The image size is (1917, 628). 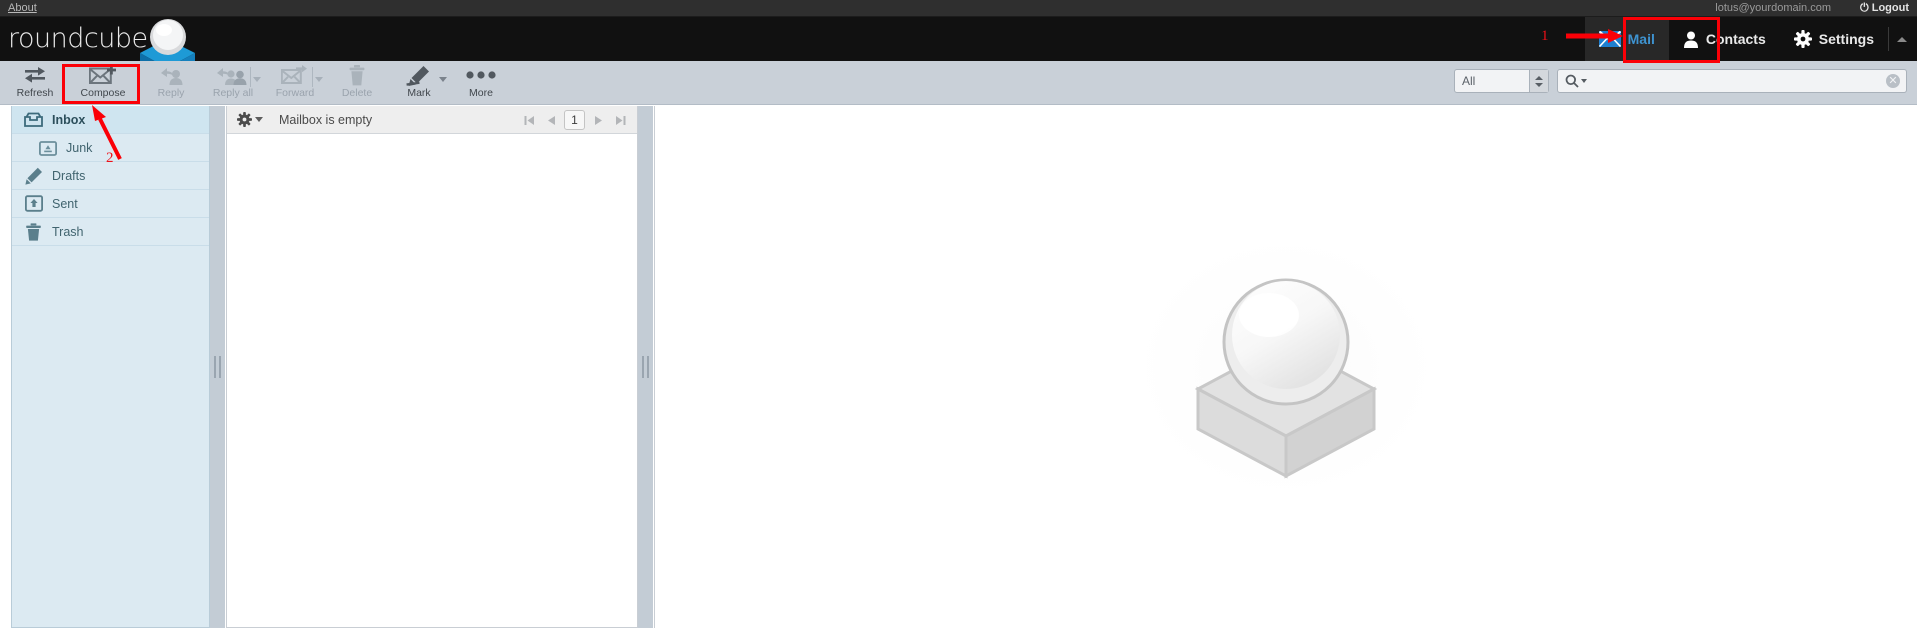 I want to click on first-page-button, so click(x=529, y=120).